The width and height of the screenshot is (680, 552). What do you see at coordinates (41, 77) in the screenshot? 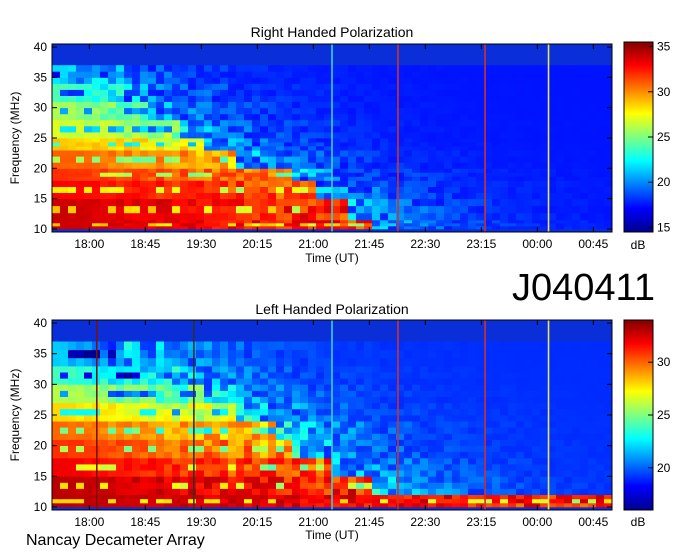
I see `y-tick-label: 35` at bounding box center [41, 77].